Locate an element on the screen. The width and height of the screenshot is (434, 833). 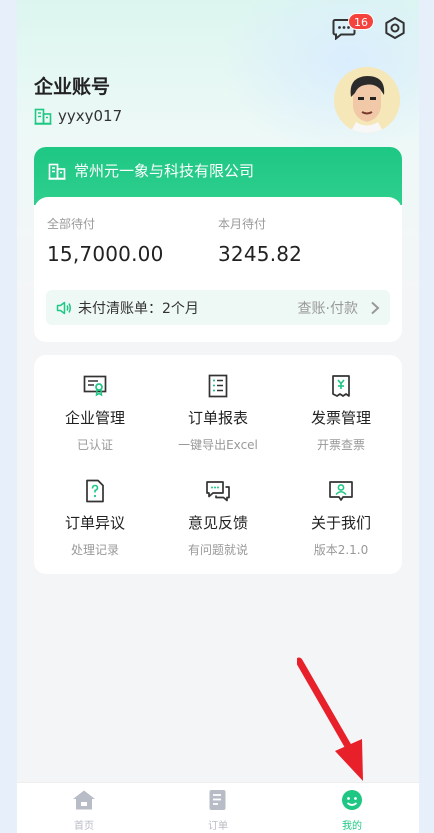
account-id-row: yyxy017 is located at coordinates (78, 116).